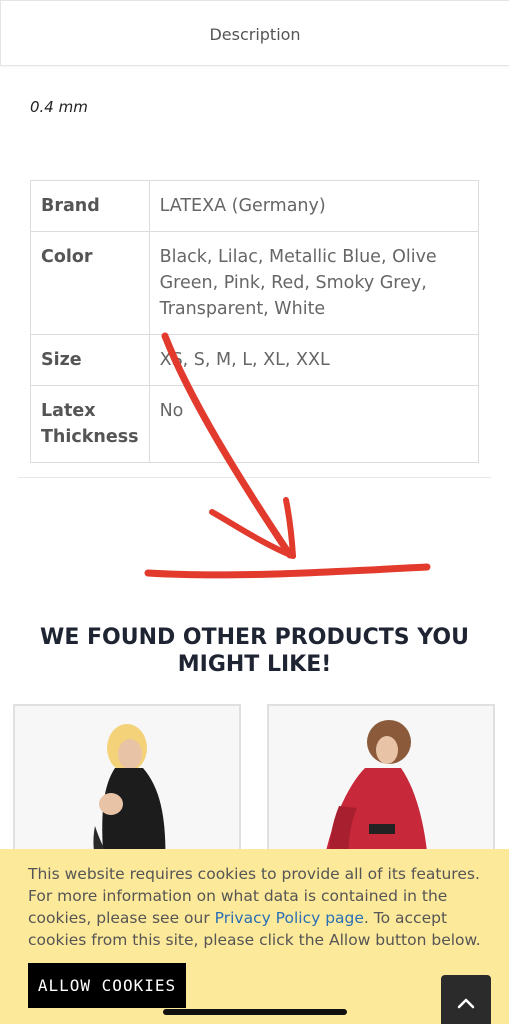 The image size is (509, 1024). Describe the element at coordinates (289, 918) in the screenshot. I see `privacy-policy-link: Privacy Policy page` at that location.